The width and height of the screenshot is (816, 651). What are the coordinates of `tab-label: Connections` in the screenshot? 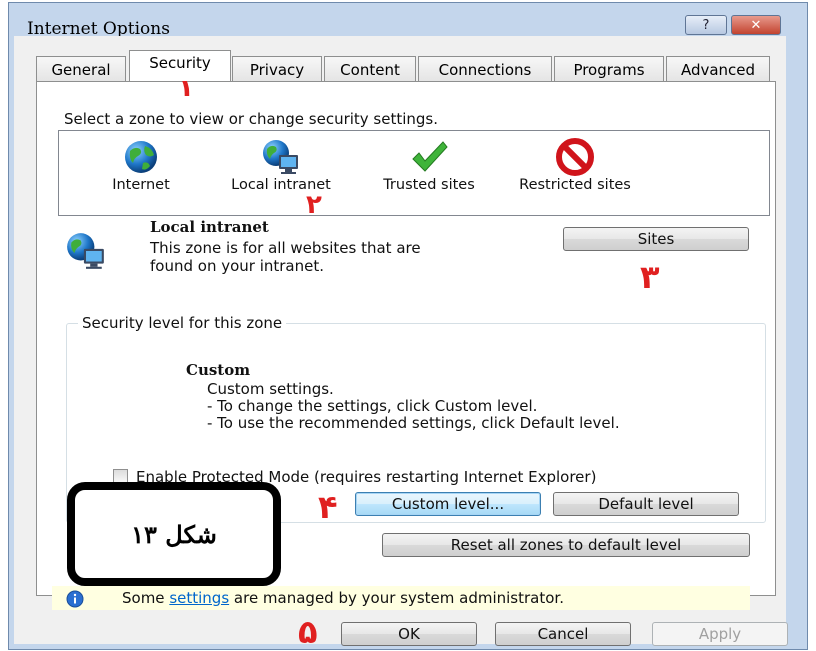 It's located at (485, 69).